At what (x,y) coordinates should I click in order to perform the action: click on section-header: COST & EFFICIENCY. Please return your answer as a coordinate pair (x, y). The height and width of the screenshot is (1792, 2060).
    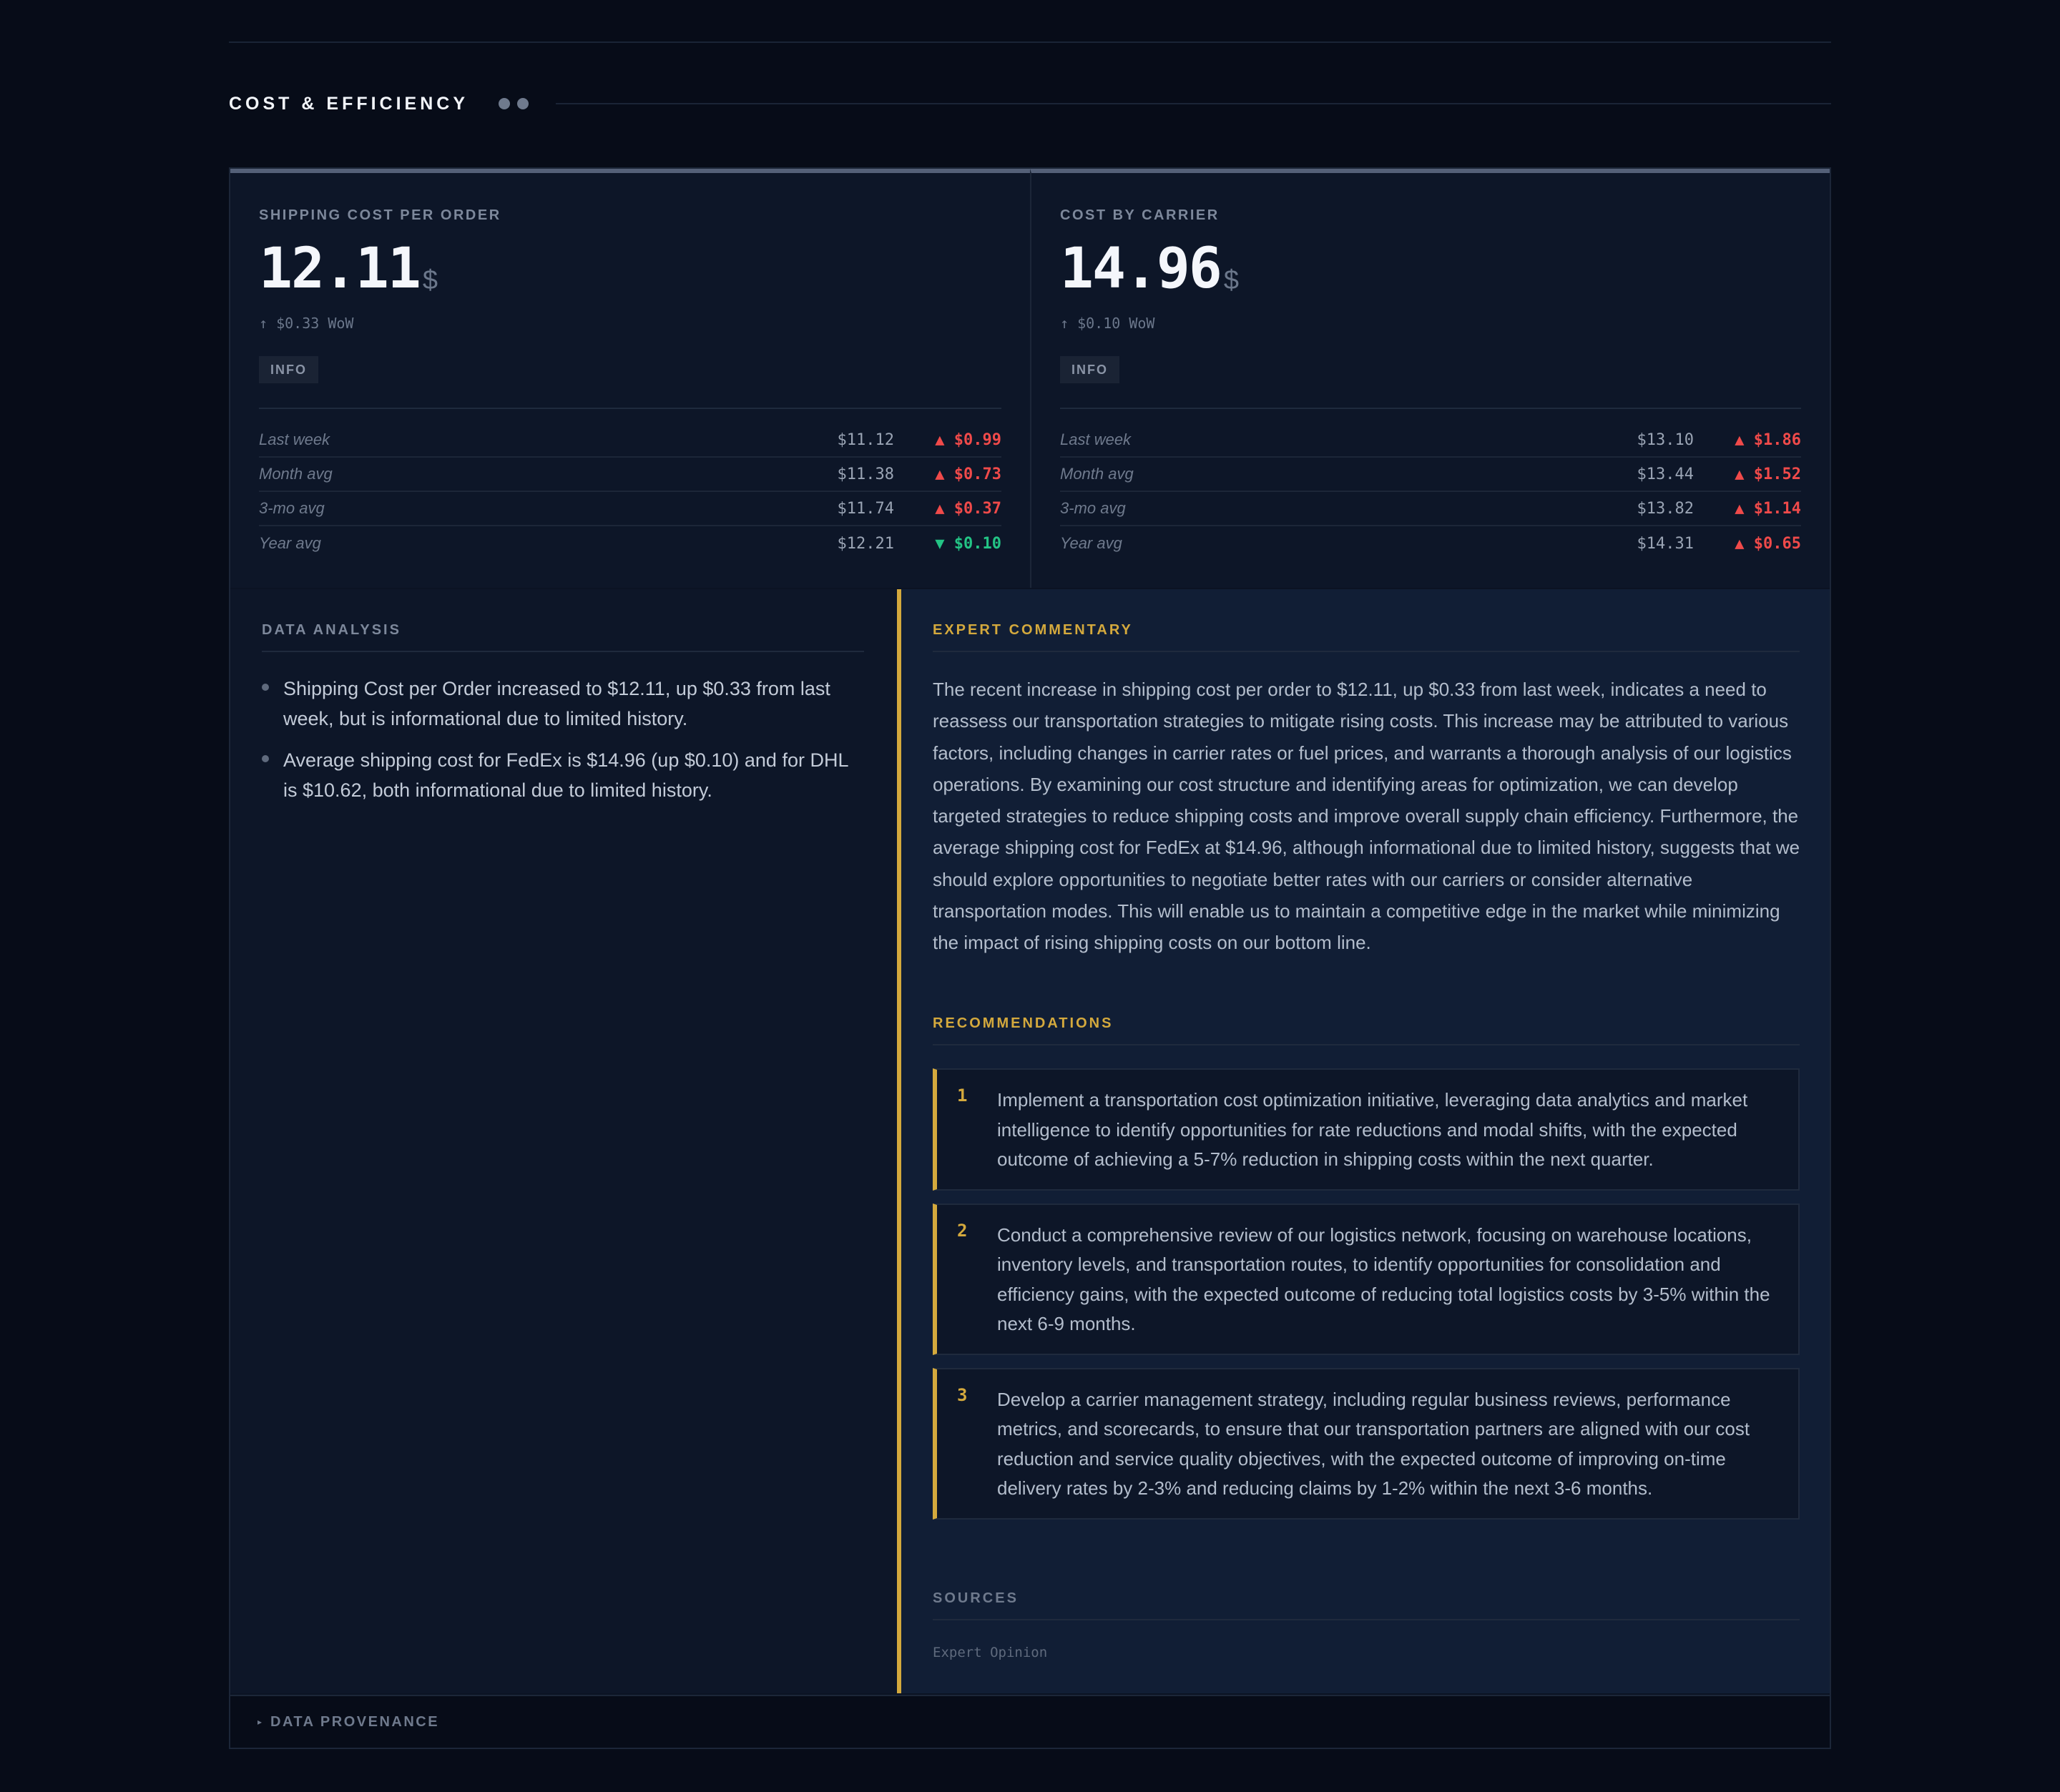
    Looking at the image, I should click on (1030, 104).